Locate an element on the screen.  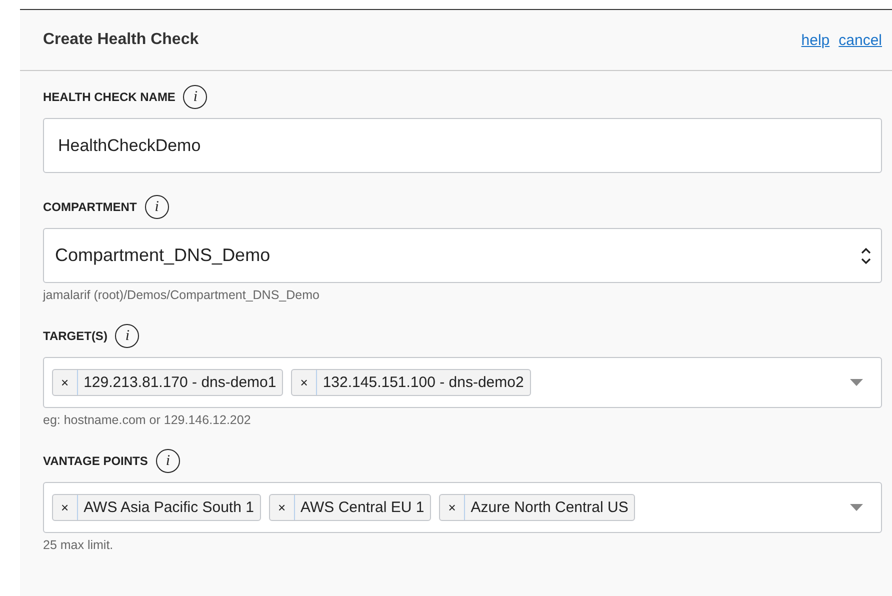
multi-select-field: × AWS Asia Pacific South 1 × AWS Central EU 1 × Azure North Central US is located at coordinates (462, 507).